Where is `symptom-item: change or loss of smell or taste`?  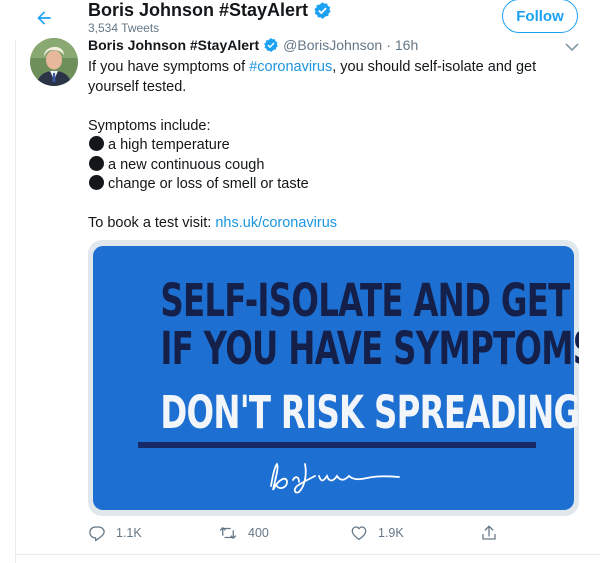 symptom-item: change or loss of smell or taste is located at coordinates (328, 185).